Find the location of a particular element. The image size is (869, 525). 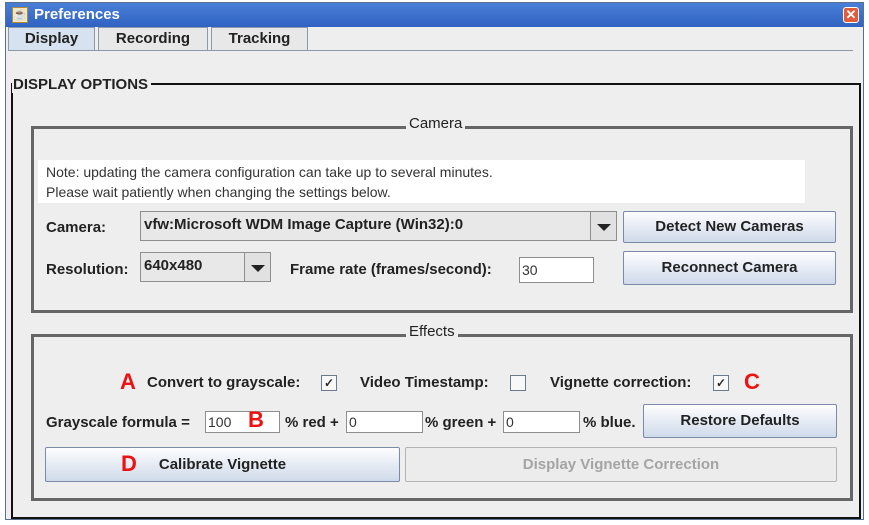

blue-percent-input: 0 is located at coordinates (541, 422).